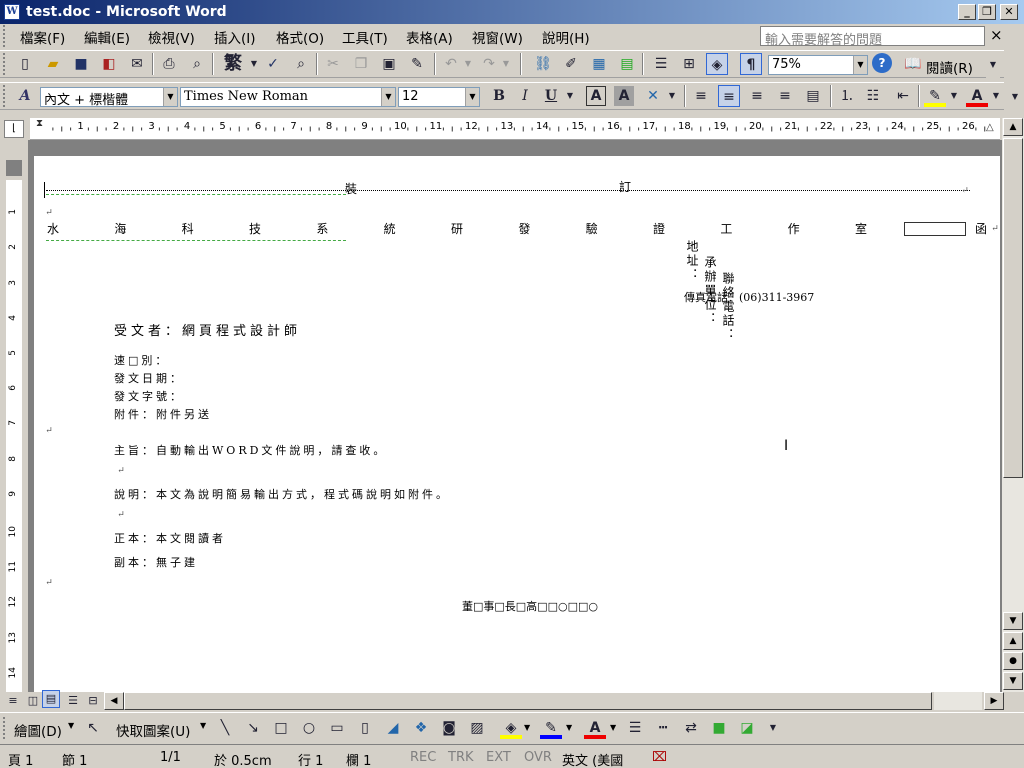 The width and height of the screenshot is (1024, 768). I want to click on font-size-dropdown-icon: ▼, so click(472, 97).